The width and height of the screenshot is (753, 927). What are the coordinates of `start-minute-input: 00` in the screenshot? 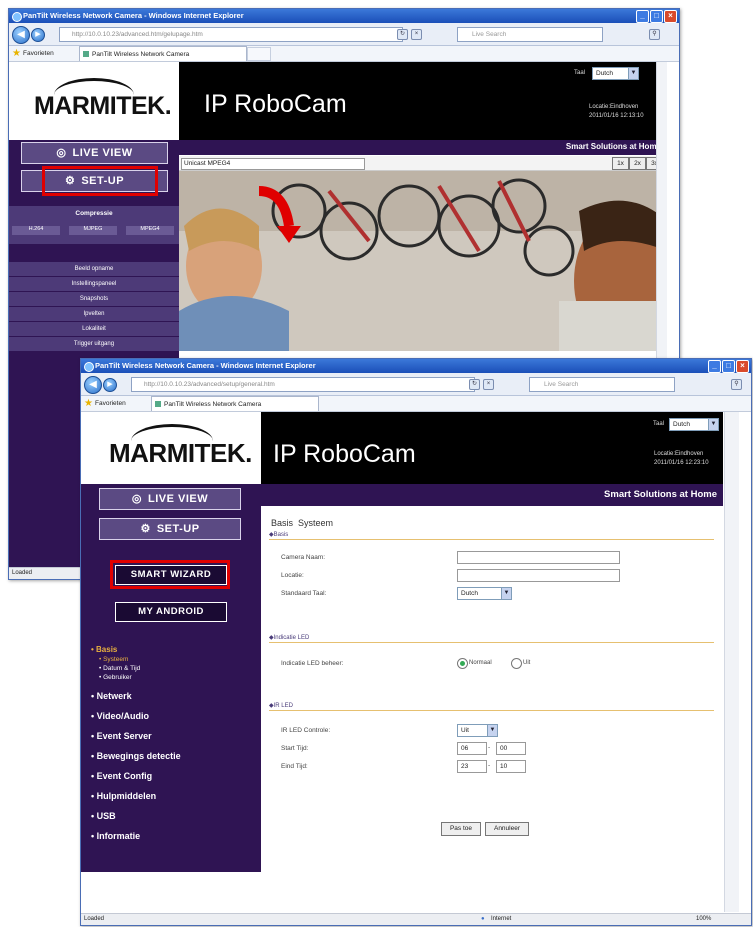 It's located at (511, 748).